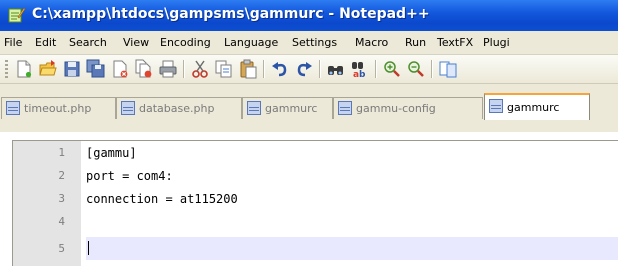 This screenshot has width=618, height=266. I want to click on find-icon, so click(336, 69).